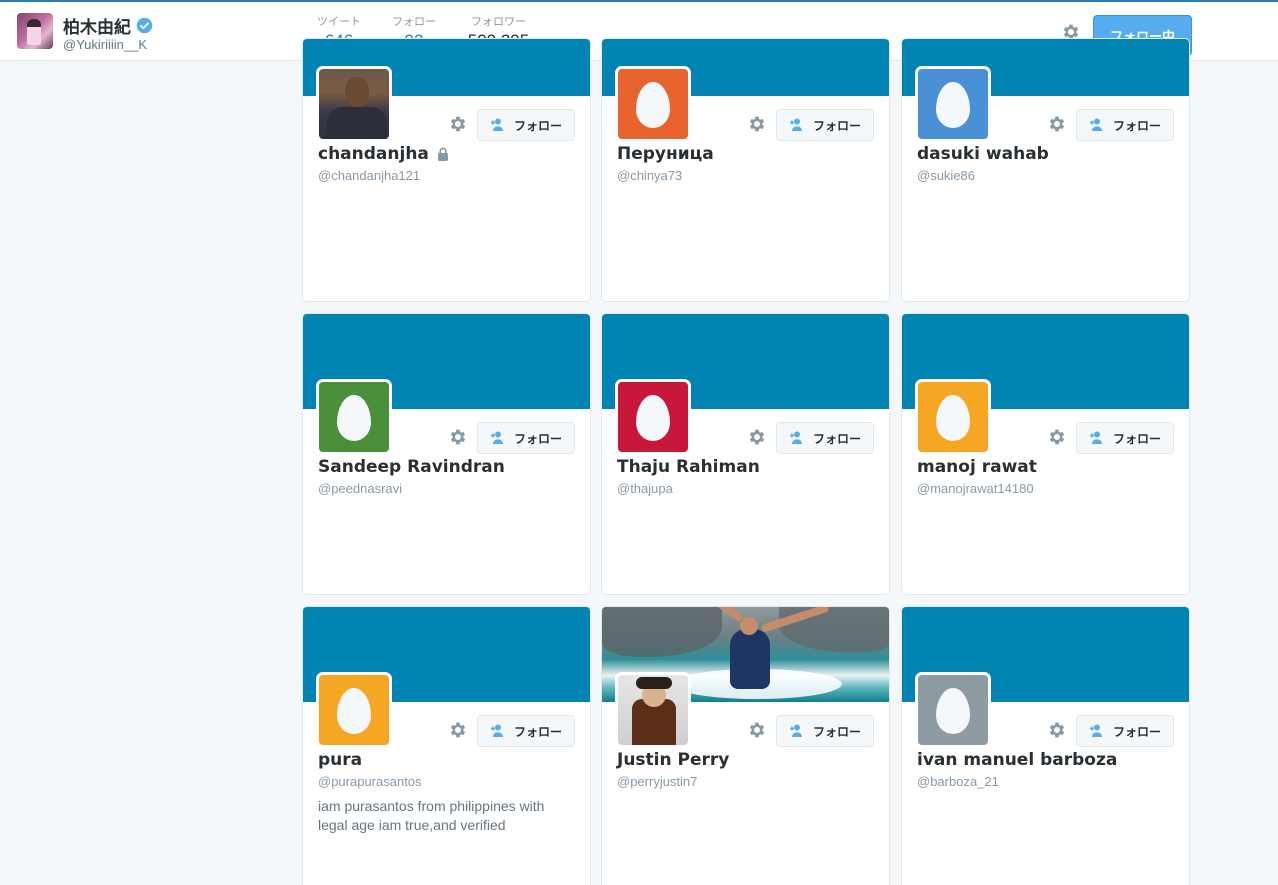 The width and height of the screenshot is (1278, 885). What do you see at coordinates (958, 781) in the screenshot?
I see `user-handle: @barboza_21` at bounding box center [958, 781].